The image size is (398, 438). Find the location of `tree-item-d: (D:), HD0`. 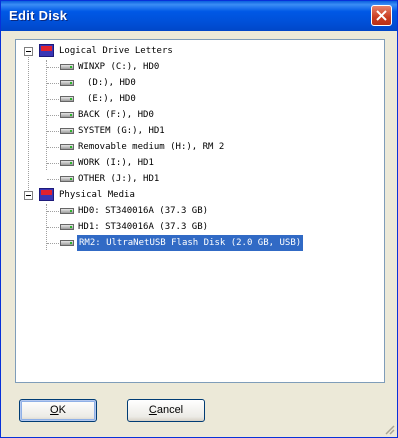

tree-item-d: (D:), HD0 is located at coordinates (111, 83).